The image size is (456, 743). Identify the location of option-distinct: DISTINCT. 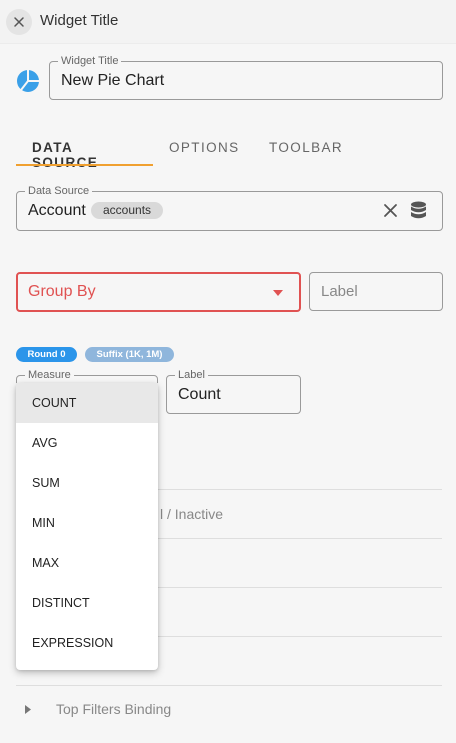
(87, 603).